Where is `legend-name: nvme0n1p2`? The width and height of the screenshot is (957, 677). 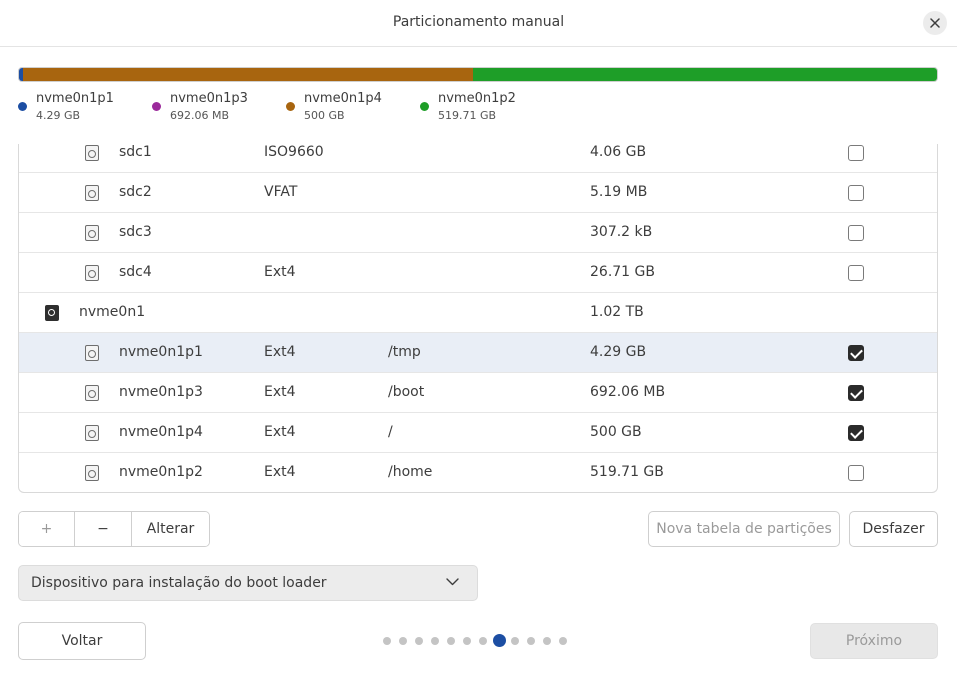
legend-name: nvme0n1p2 is located at coordinates (477, 98).